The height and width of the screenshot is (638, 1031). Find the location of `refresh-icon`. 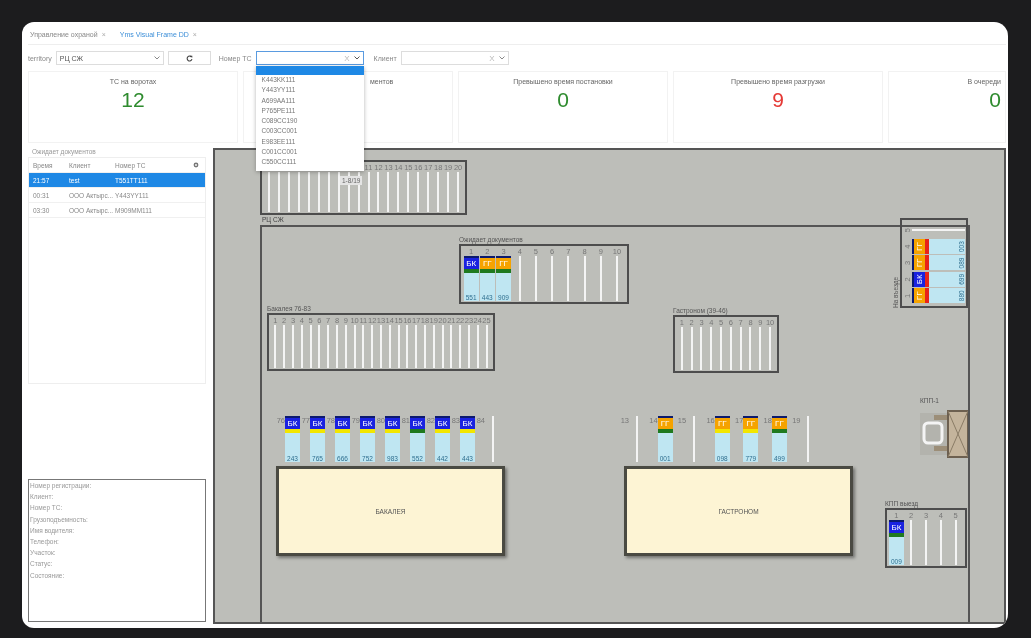

refresh-icon is located at coordinates (189, 58).